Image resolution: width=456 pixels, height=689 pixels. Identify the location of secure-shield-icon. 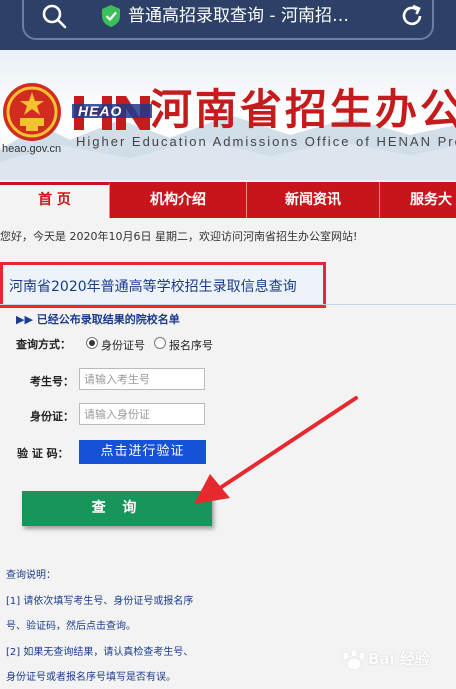
(111, 16).